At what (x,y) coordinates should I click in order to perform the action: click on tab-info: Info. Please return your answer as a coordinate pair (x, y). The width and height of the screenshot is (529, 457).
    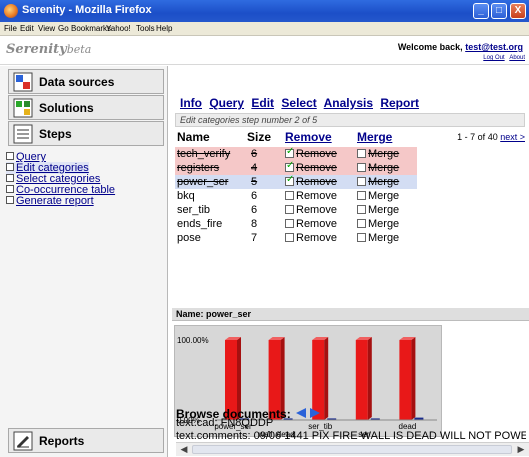
    Looking at the image, I should click on (191, 103).